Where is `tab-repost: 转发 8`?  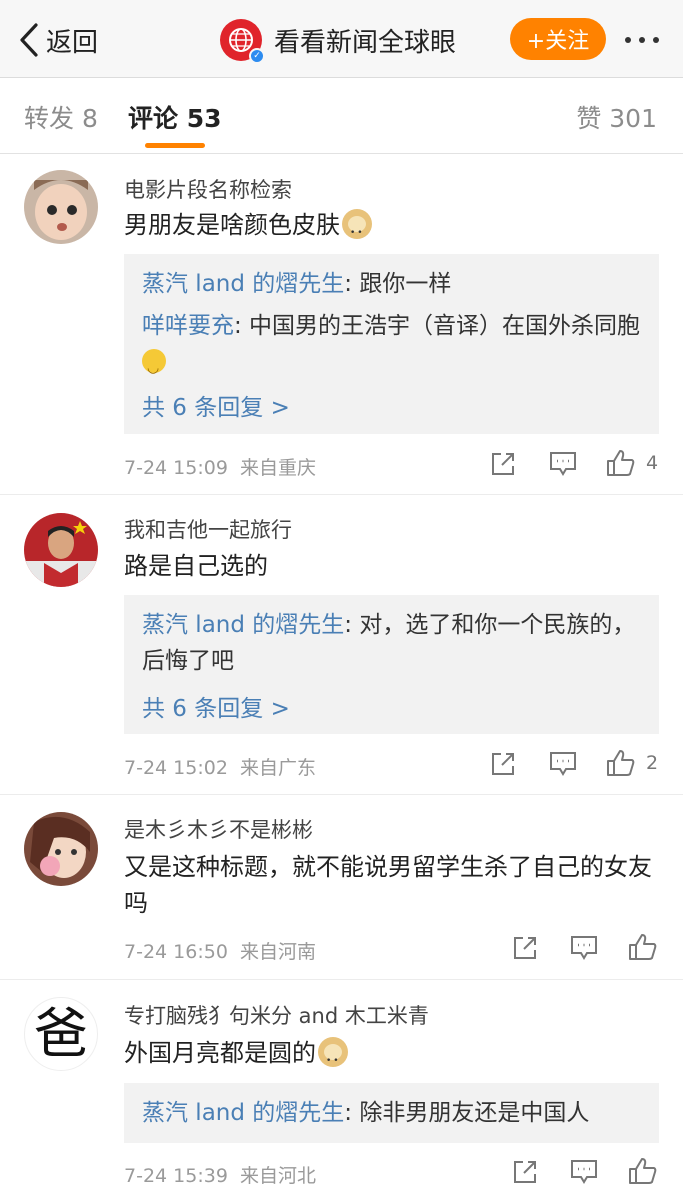 tab-repost: 转发 8 is located at coordinates (61, 117).